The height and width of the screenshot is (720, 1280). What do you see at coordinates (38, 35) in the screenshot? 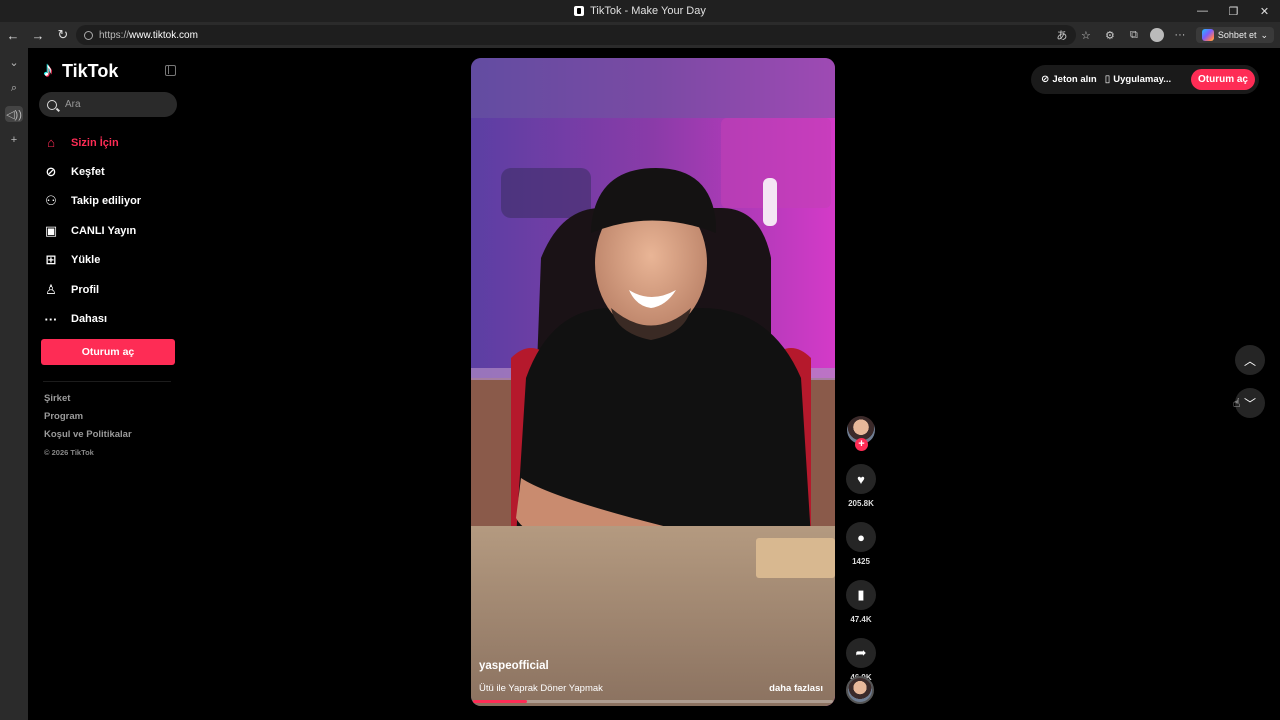
I see `forward-arrow-icon: →` at bounding box center [38, 35].